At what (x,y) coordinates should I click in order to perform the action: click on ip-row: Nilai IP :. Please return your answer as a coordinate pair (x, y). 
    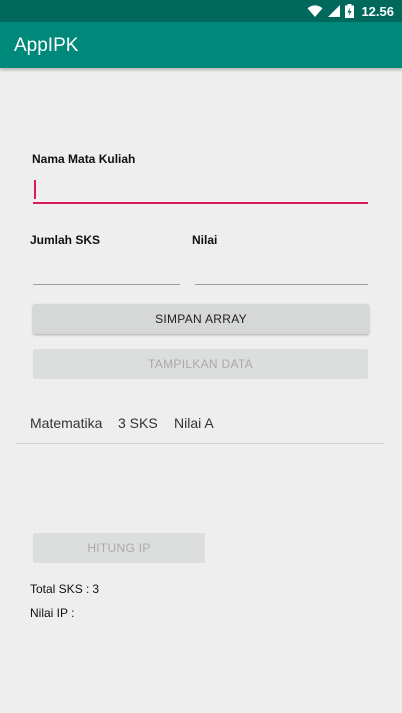
    Looking at the image, I should click on (53, 613).